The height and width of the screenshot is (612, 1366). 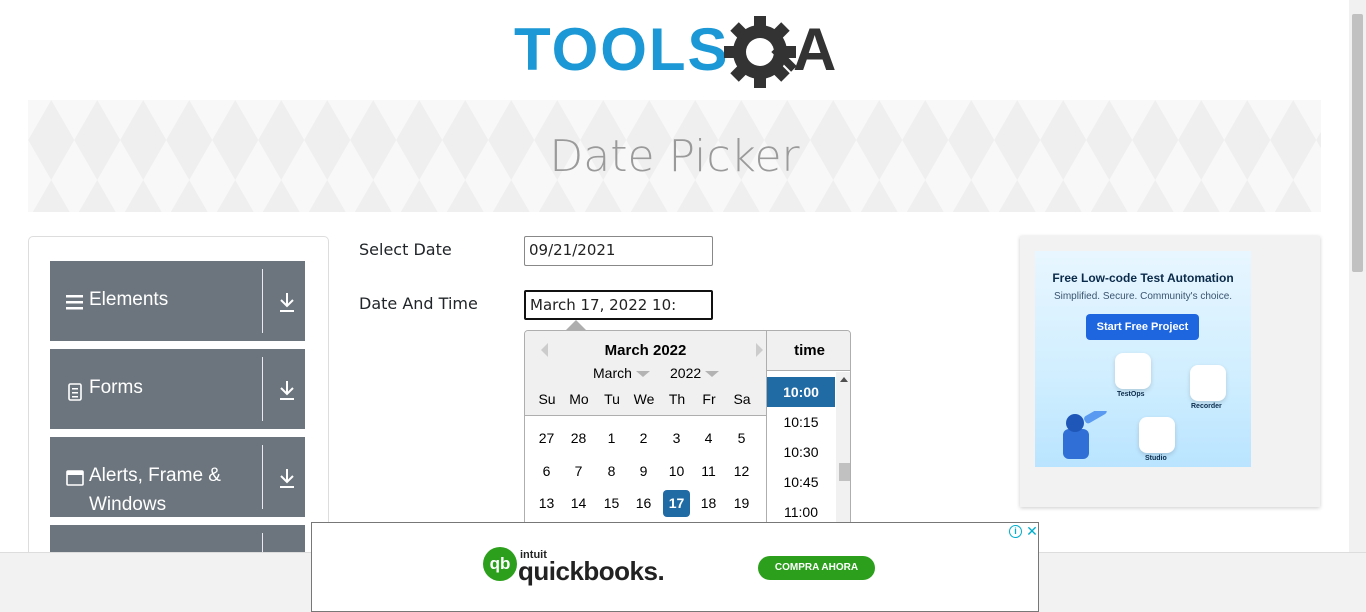 What do you see at coordinates (579, 399) in the screenshot?
I see `weekday-label: Mo` at bounding box center [579, 399].